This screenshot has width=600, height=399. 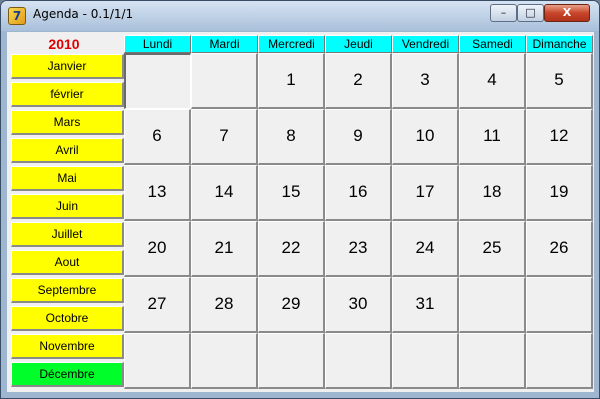 What do you see at coordinates (559, 137) in the screenshot?
I see `day-cell: 12` at bounding box center [559, 137].